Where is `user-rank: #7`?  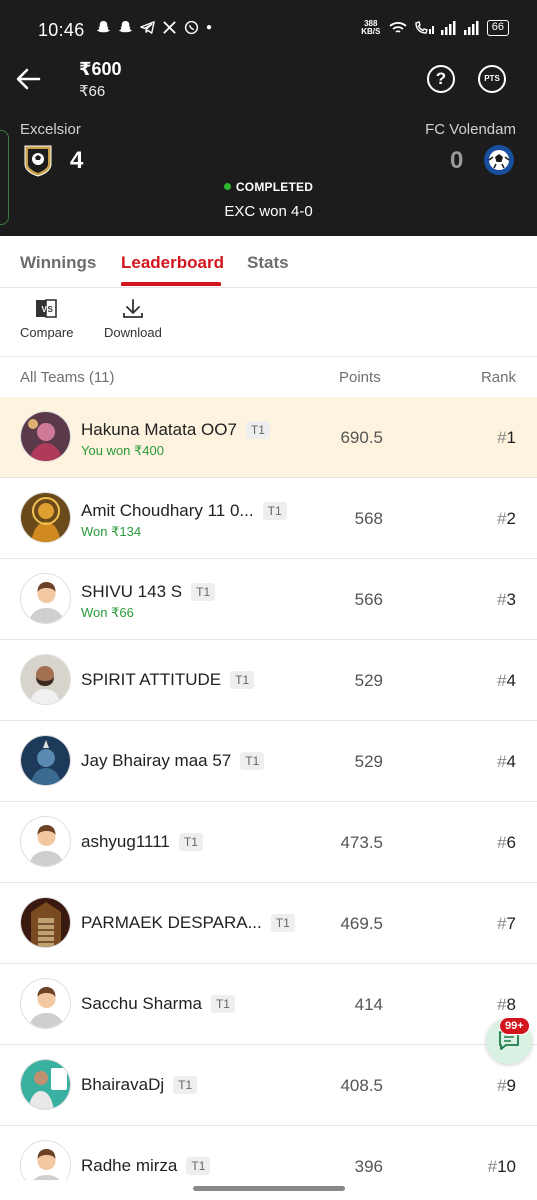 user-rank: #7 is located at coordinates (506, 923).